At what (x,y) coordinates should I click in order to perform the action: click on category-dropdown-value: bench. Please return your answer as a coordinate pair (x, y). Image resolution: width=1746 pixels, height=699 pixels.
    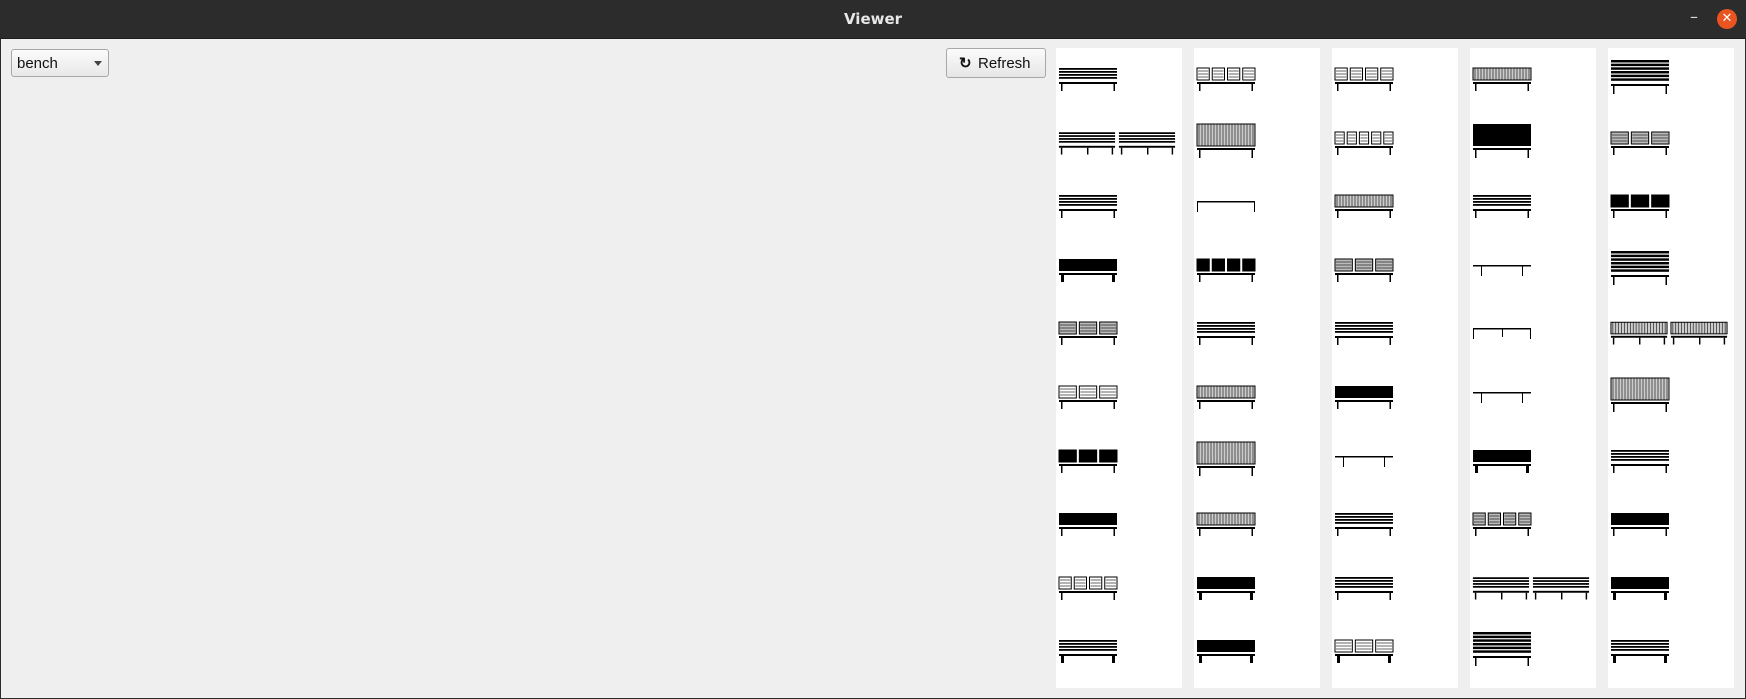
    Looking at the image, I should click on (37, 63).